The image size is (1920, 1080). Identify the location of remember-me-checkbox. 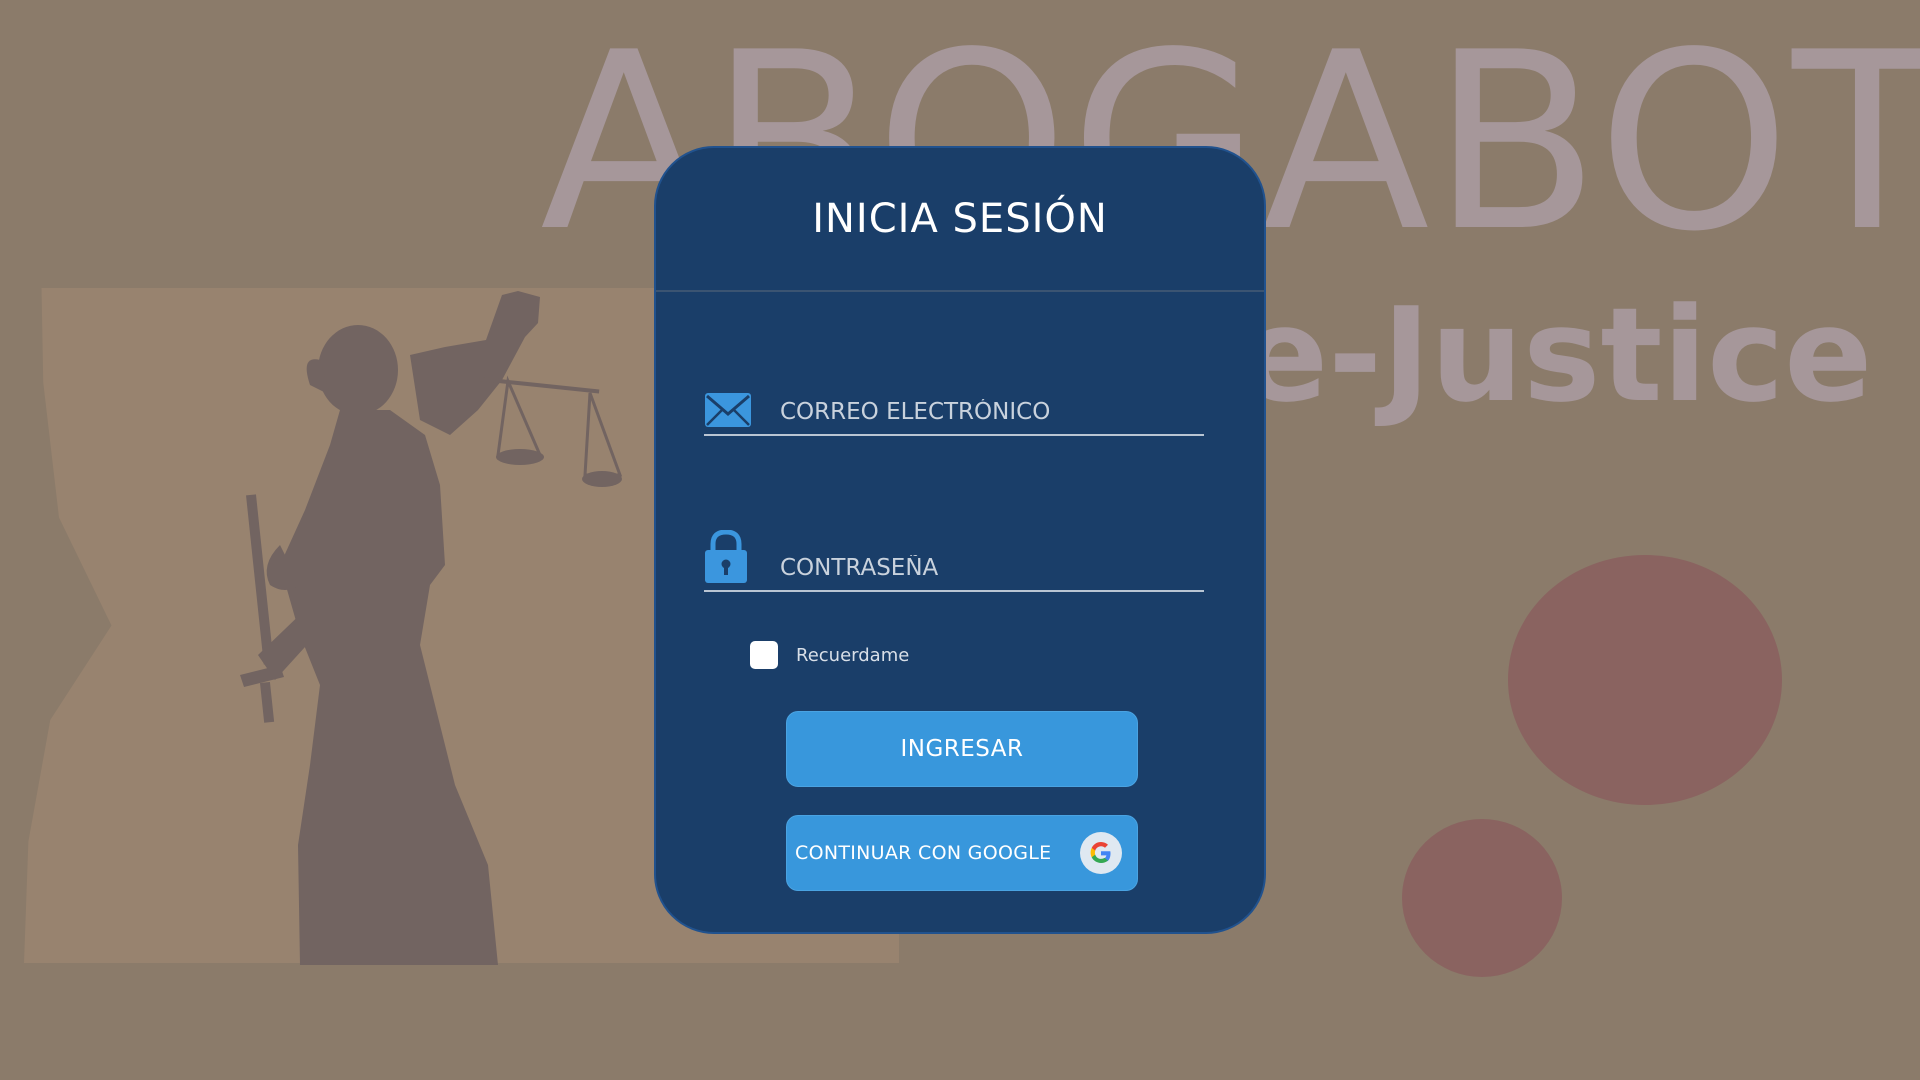
(764, 655).